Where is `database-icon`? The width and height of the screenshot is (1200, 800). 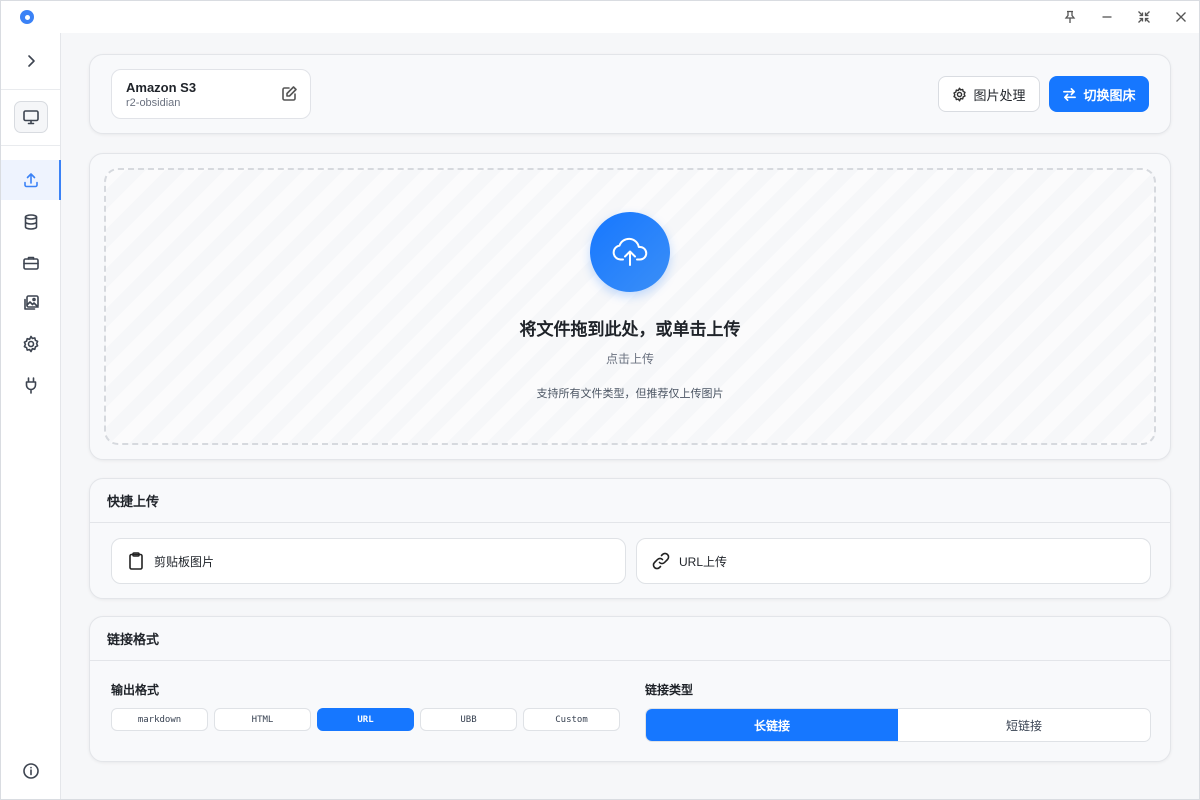 database-icon is located at coordinates (31, 222).